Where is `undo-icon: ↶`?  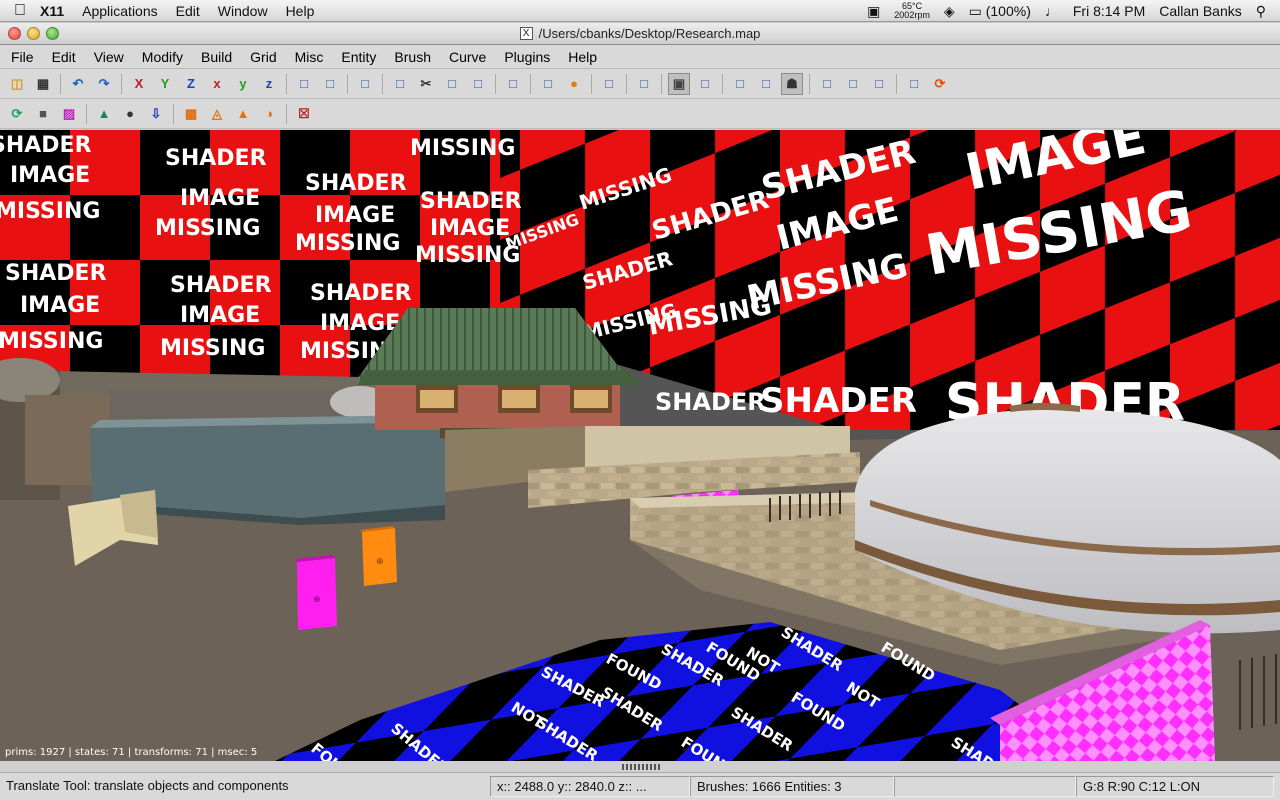 undo-icon: ↶ is located at coordinates (78, 83).